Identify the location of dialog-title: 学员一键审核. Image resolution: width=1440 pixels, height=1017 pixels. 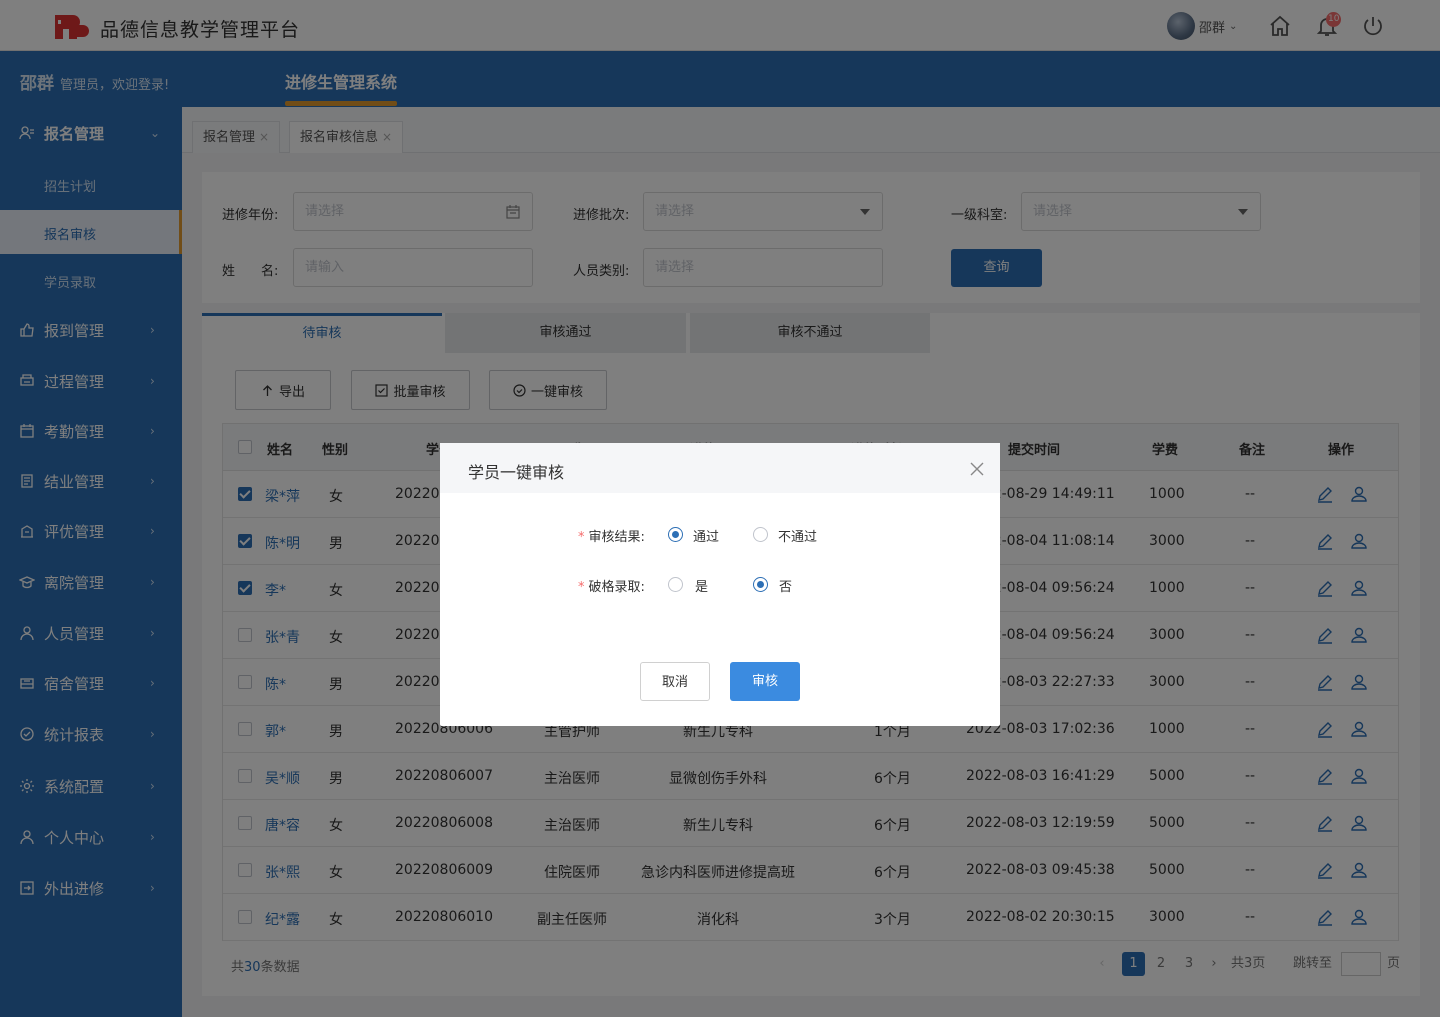
(516, 472).